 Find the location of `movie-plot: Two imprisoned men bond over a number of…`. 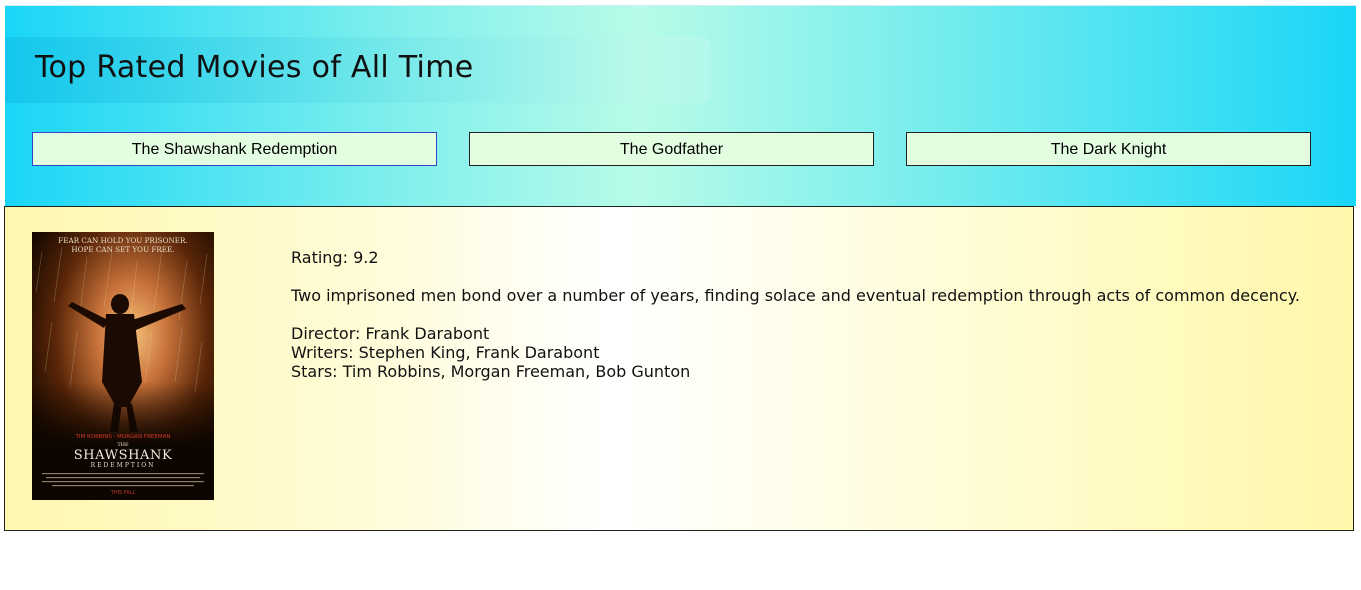

movie-plot: Two imprisoned men bond over a number of… is located at coordinates (795, 295).